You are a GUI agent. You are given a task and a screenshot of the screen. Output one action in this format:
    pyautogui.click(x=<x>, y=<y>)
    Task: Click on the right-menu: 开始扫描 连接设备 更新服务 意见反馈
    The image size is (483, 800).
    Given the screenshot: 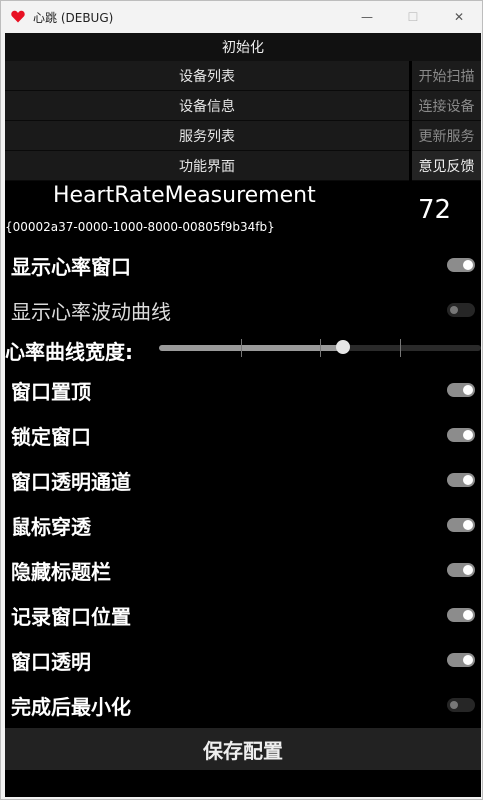 What is the action you would take?
    pyautogui.click(x=446, y=121)
    